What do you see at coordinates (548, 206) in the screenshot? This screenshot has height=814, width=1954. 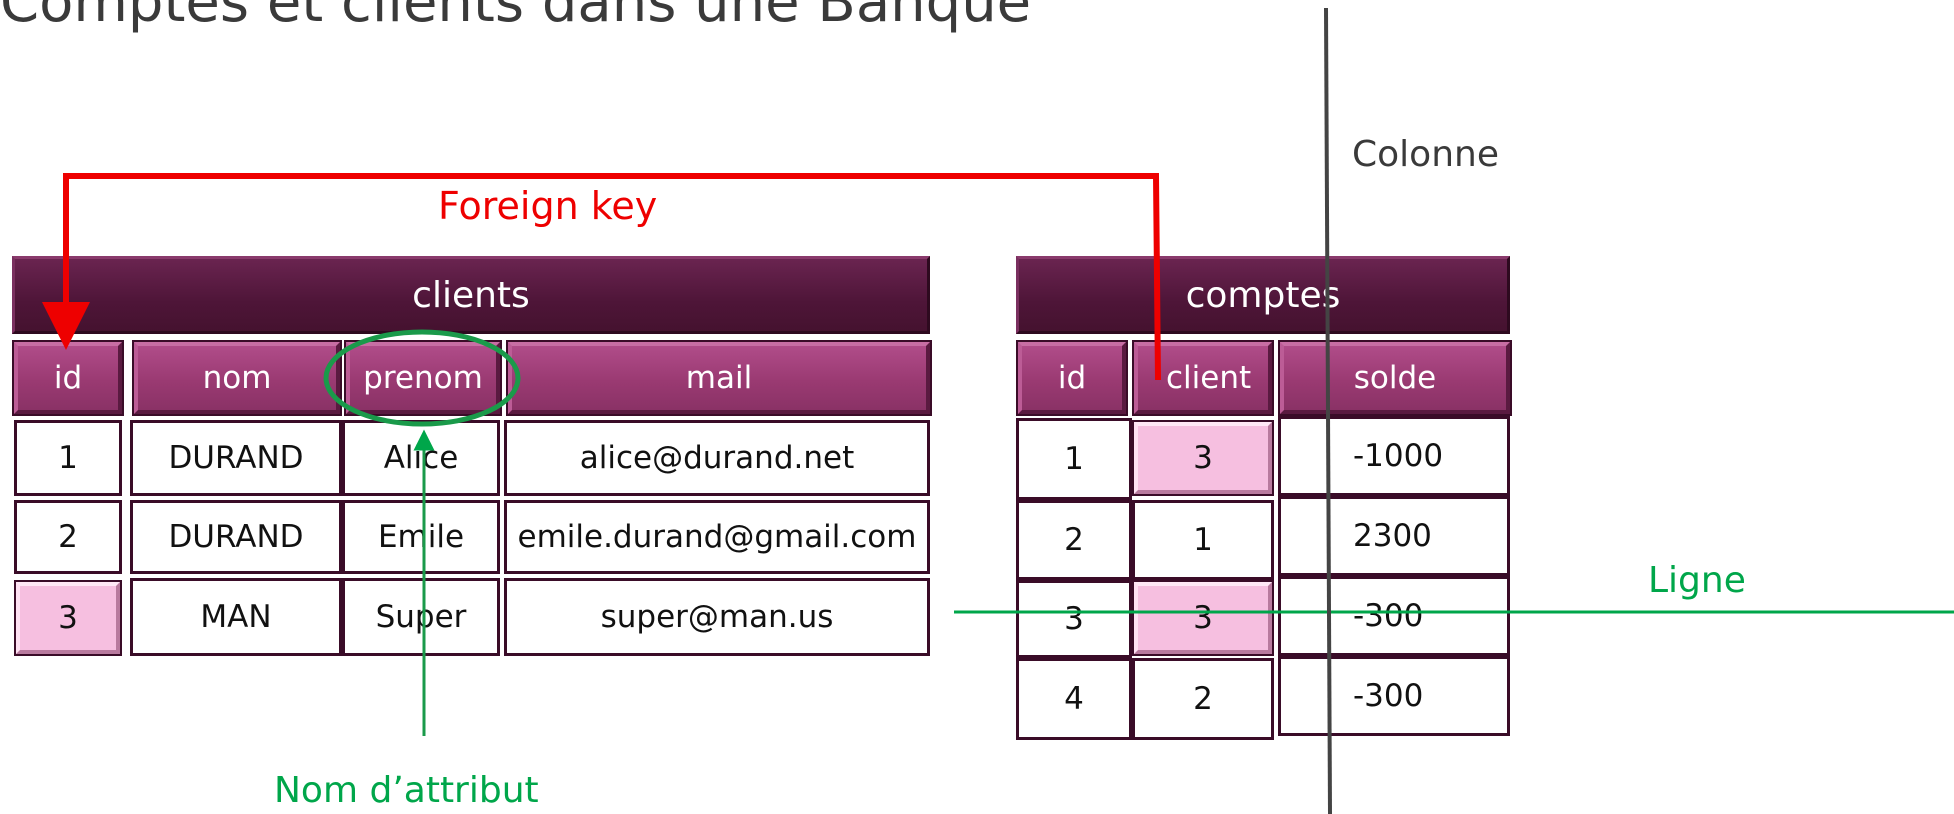 I see `foreign-key-label: Foreign key` at bounding box center [548, 206].